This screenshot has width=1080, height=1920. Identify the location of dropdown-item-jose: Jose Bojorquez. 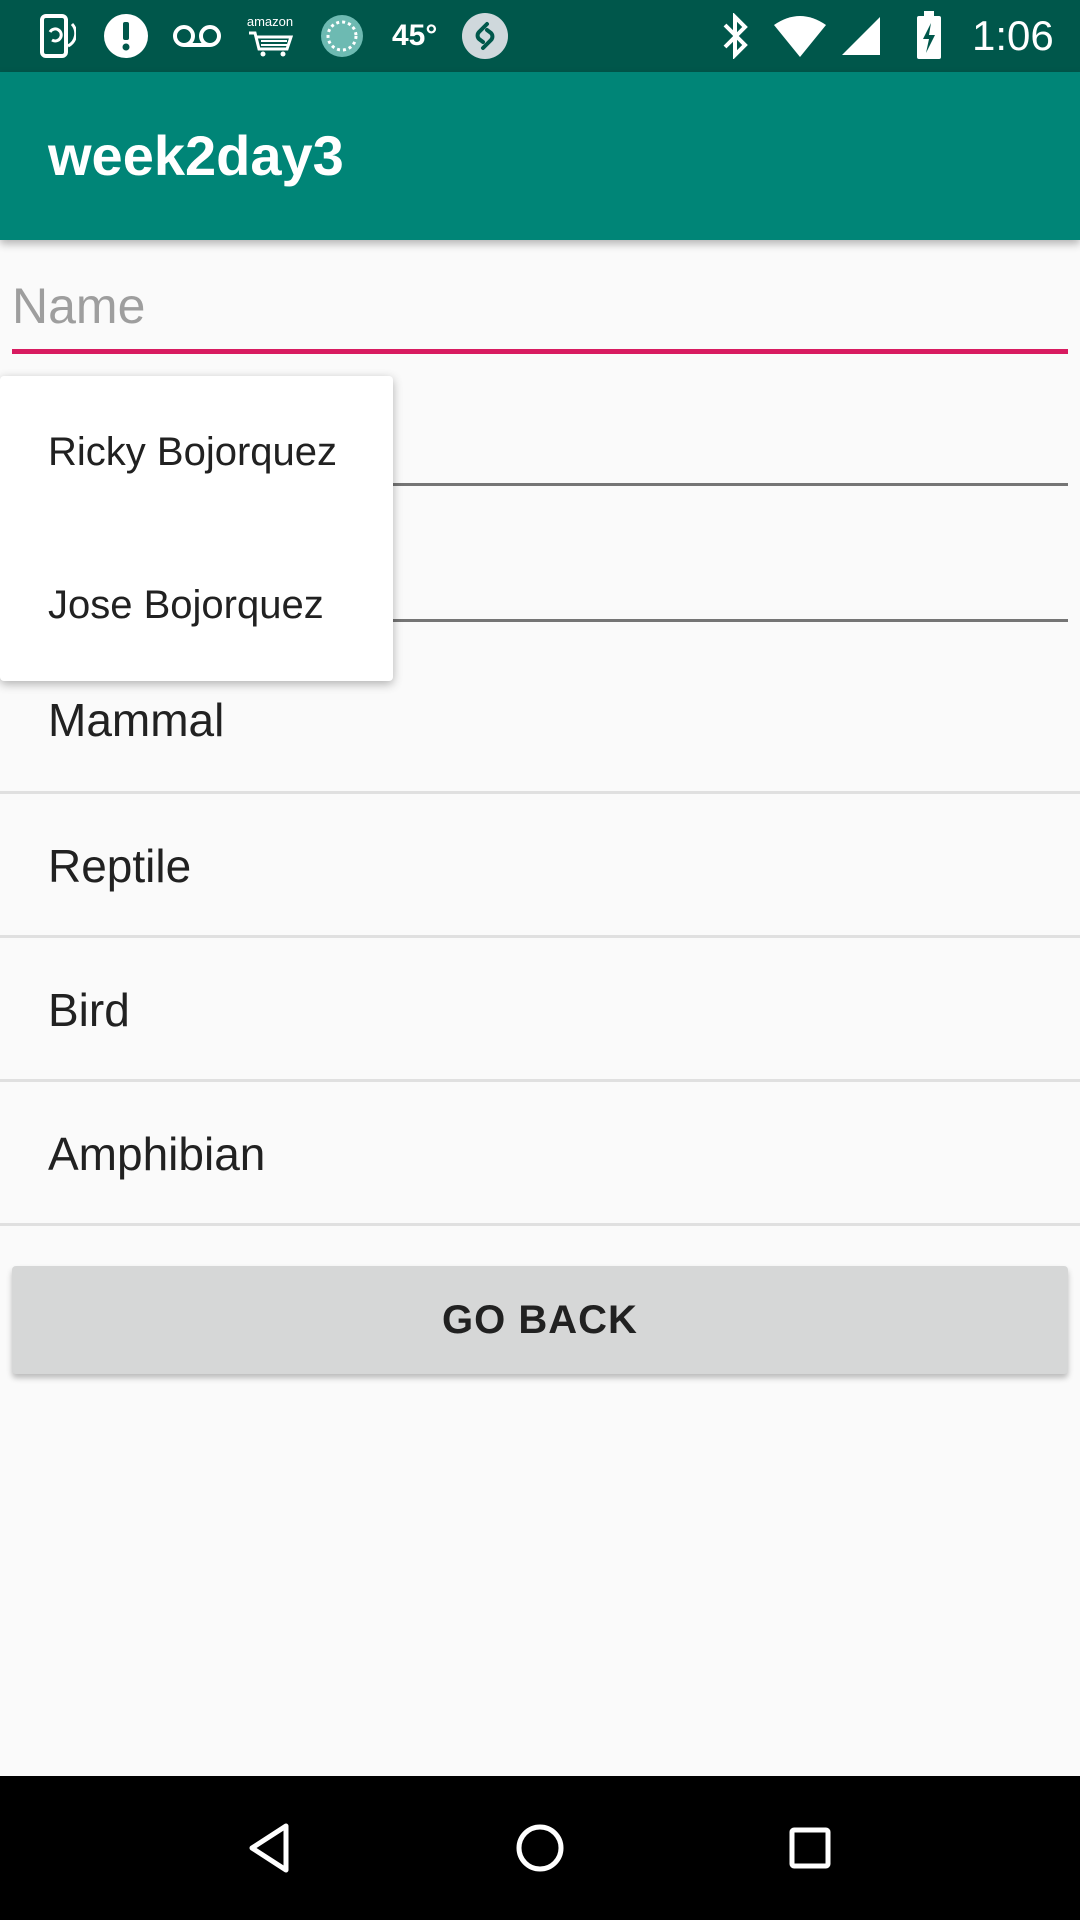
(196, 605).